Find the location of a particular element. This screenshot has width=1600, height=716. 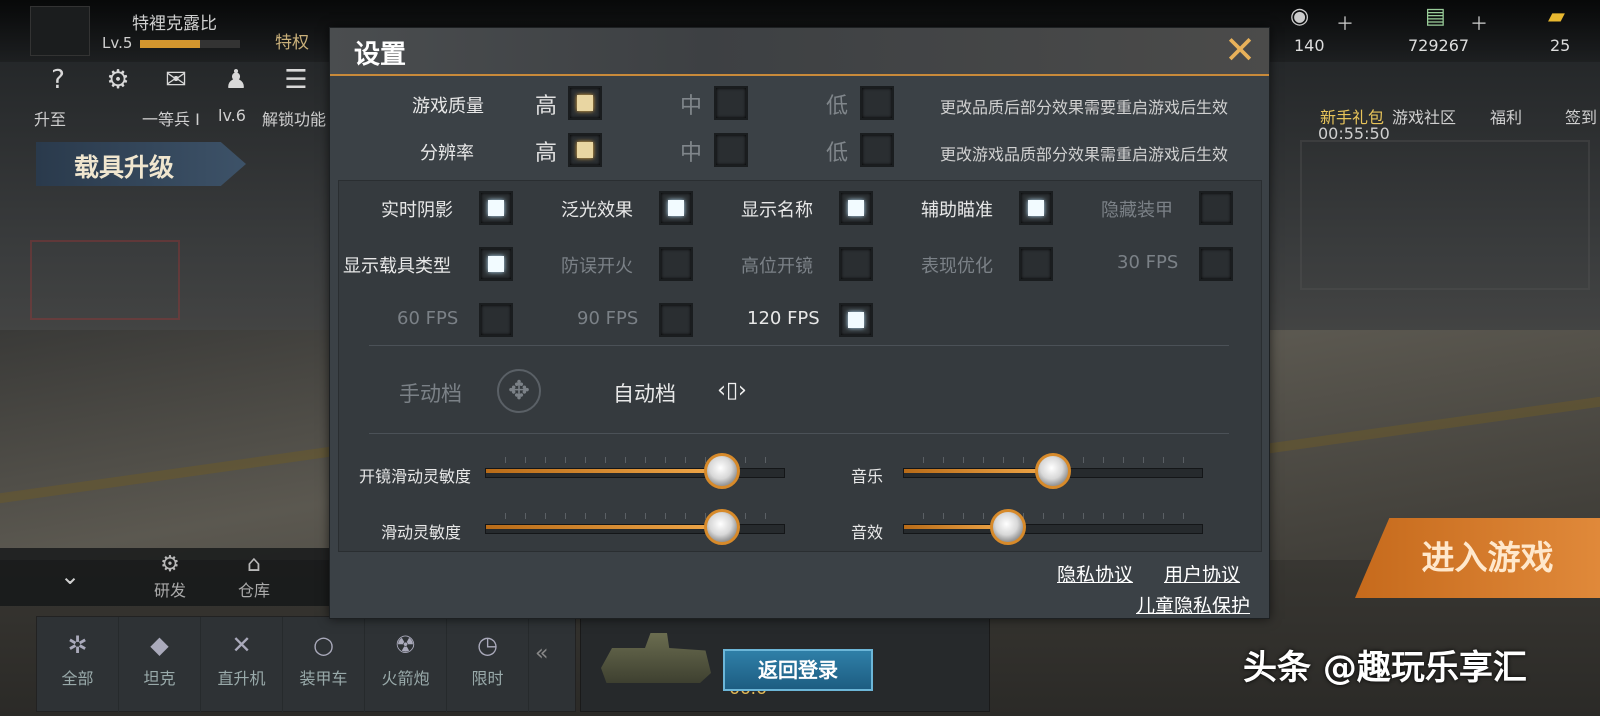

toggle-label-vehicle-type: 显示载具类型 is located at coordinates (397, 266).